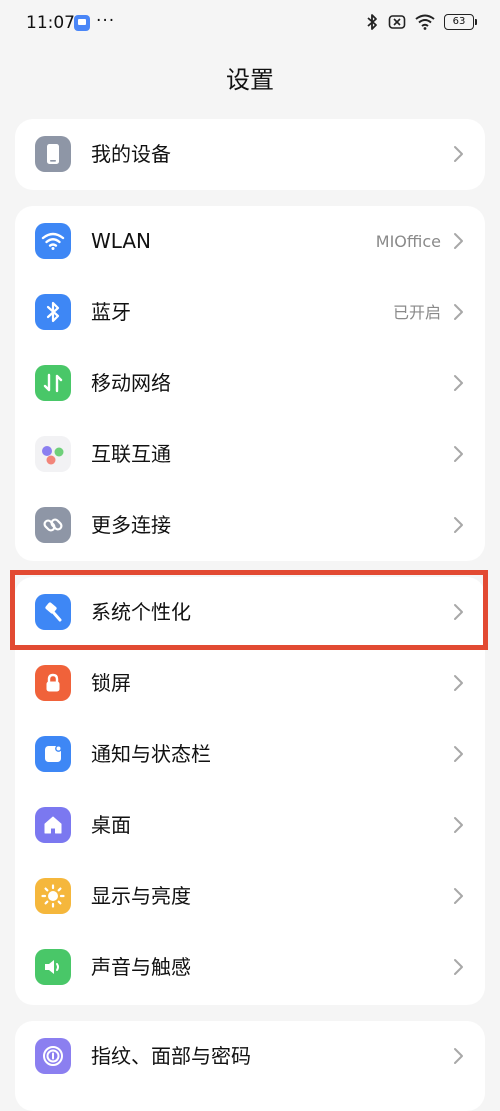 This screenshot has height=1111, width=500. Describe the element at coordinates (53, 454) in the screenshot. I see `interconnect-icon` at that location.